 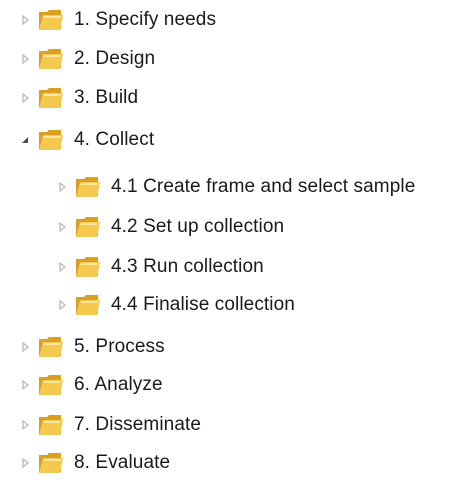 I want to click on tree-item-4-3-run-collection: 4.3 Run collection, so click(x=160, y=267).